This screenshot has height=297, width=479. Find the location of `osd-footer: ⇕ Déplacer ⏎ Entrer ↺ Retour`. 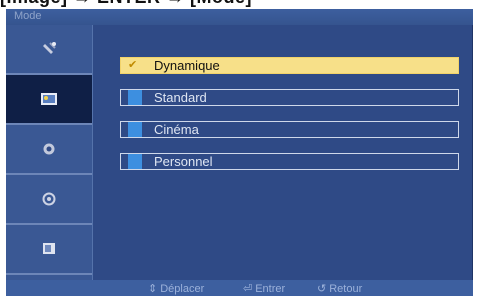

osd-footer: ⇕ Déplacer ⏎ Entrer ↺ Retour is located at coordinates (239, 288).